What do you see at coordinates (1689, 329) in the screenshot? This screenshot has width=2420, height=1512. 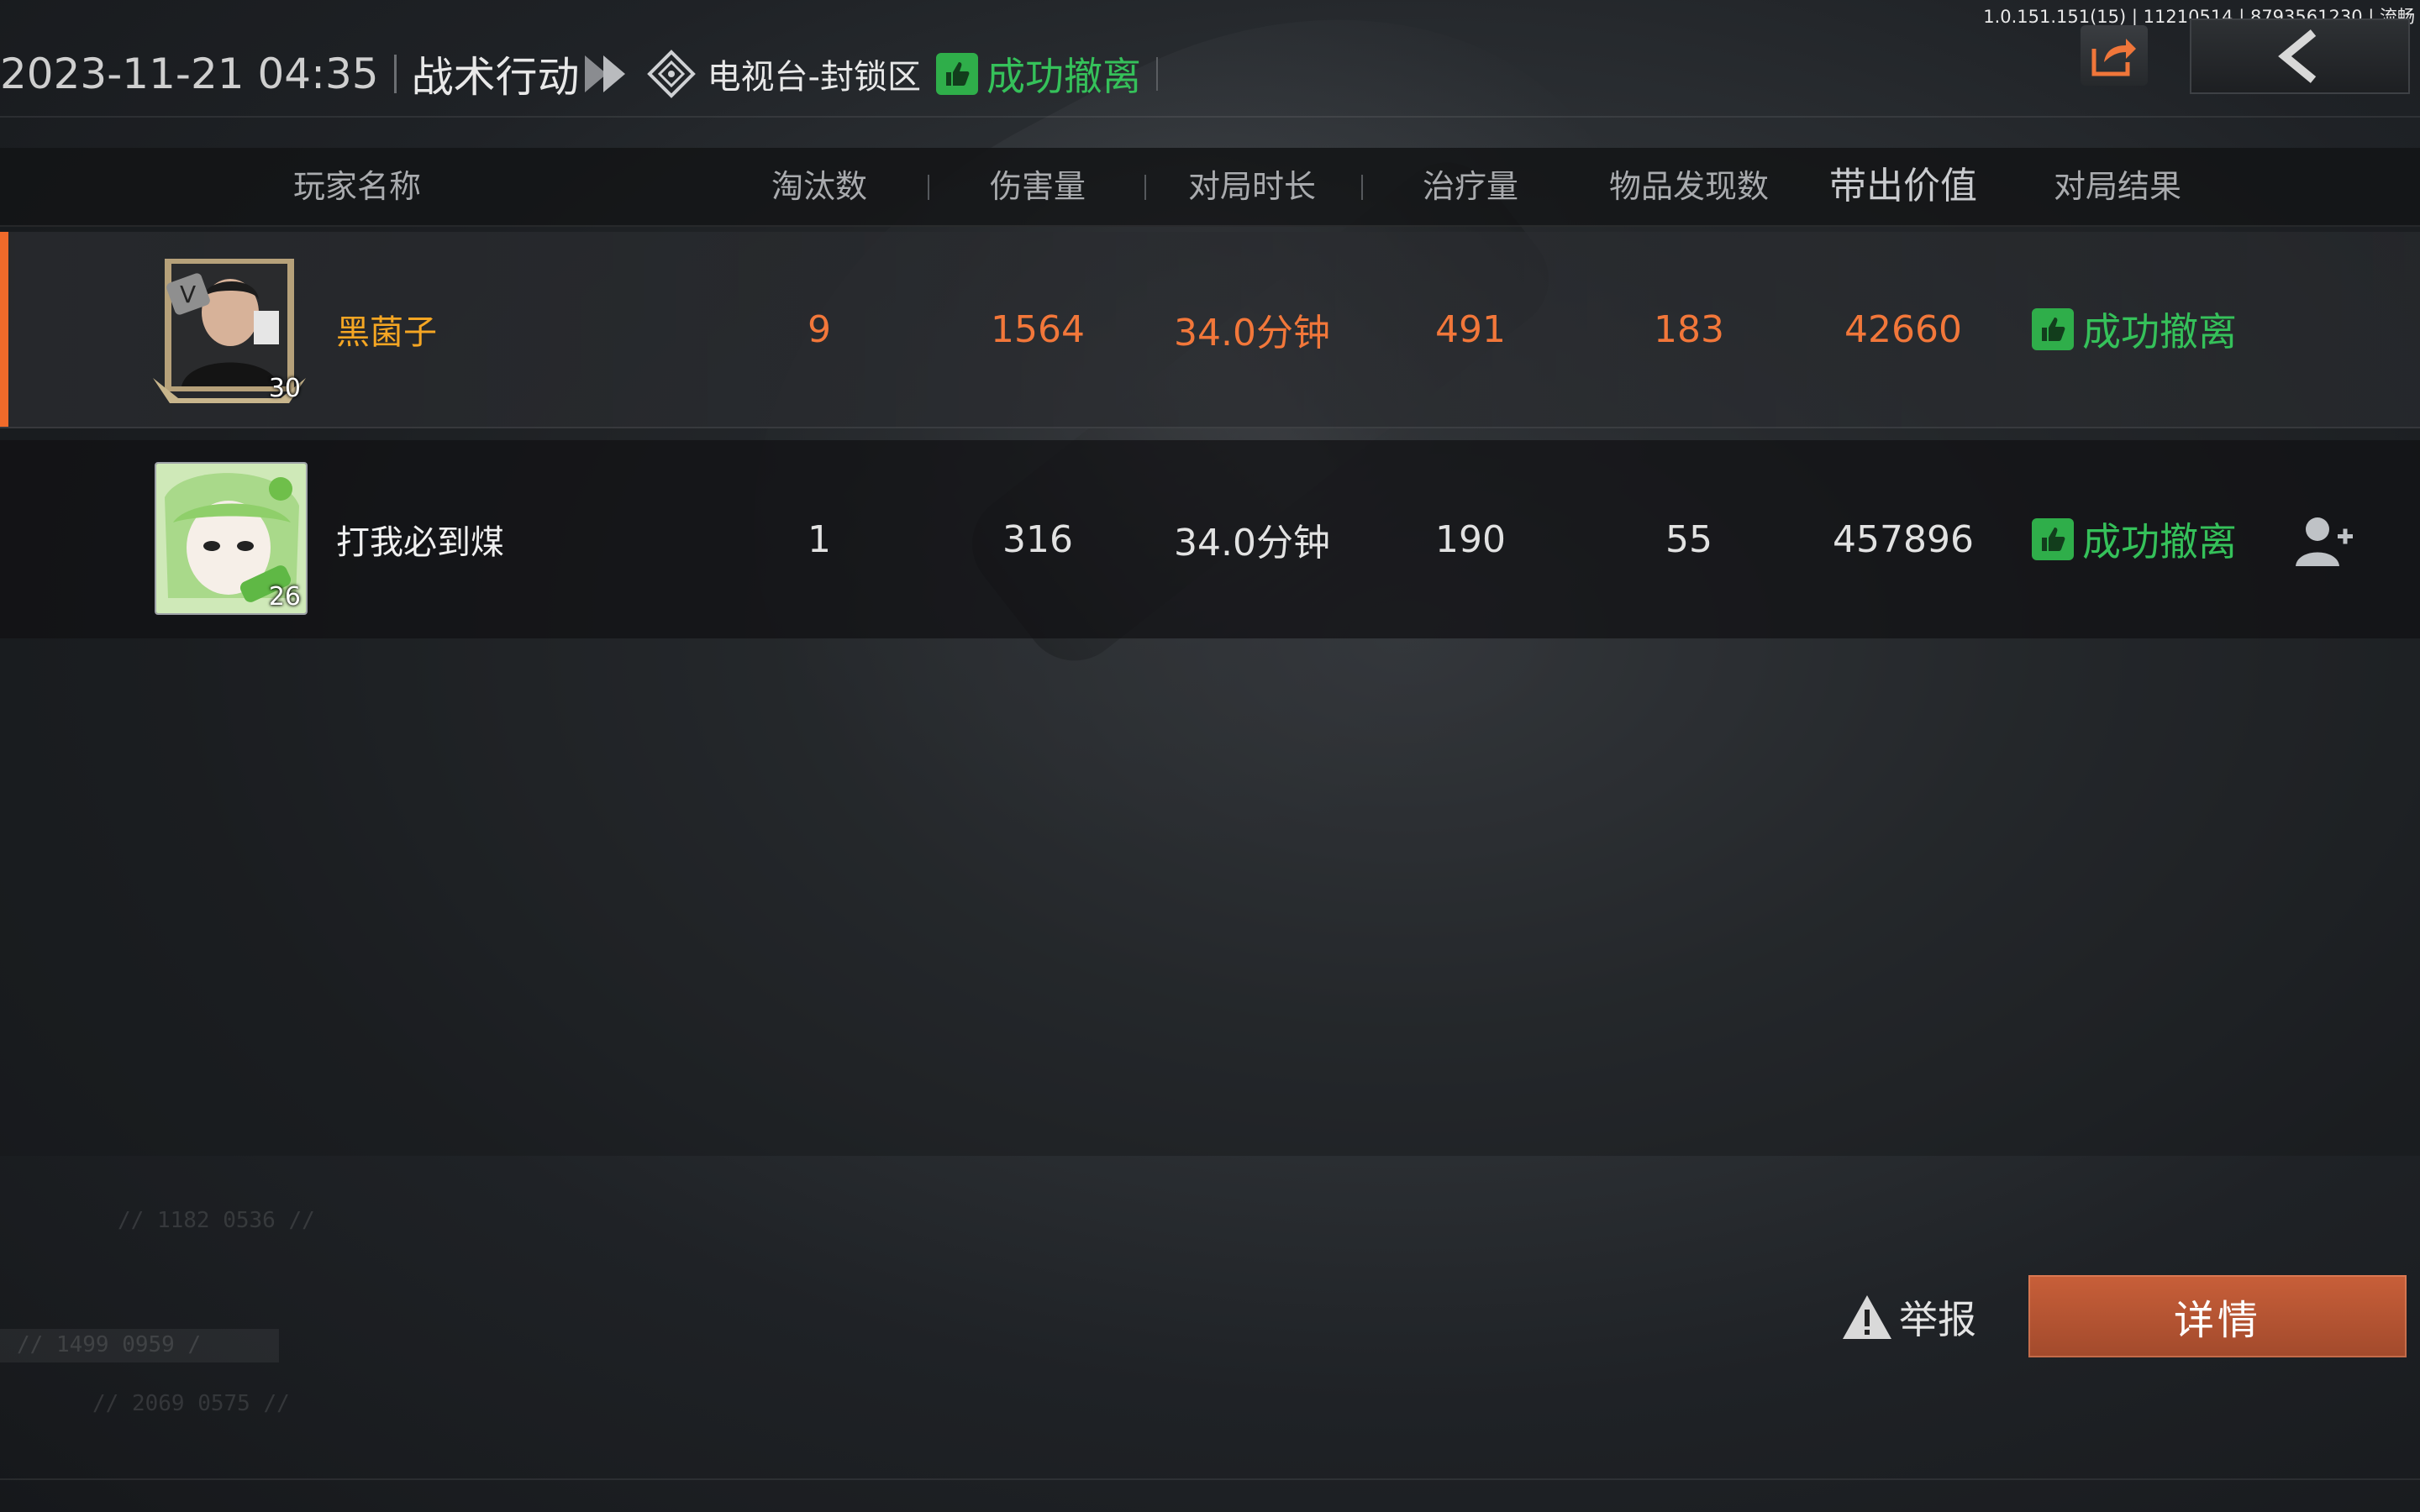 I see `items-found-value: 183` at bounding box center [1689, 329].